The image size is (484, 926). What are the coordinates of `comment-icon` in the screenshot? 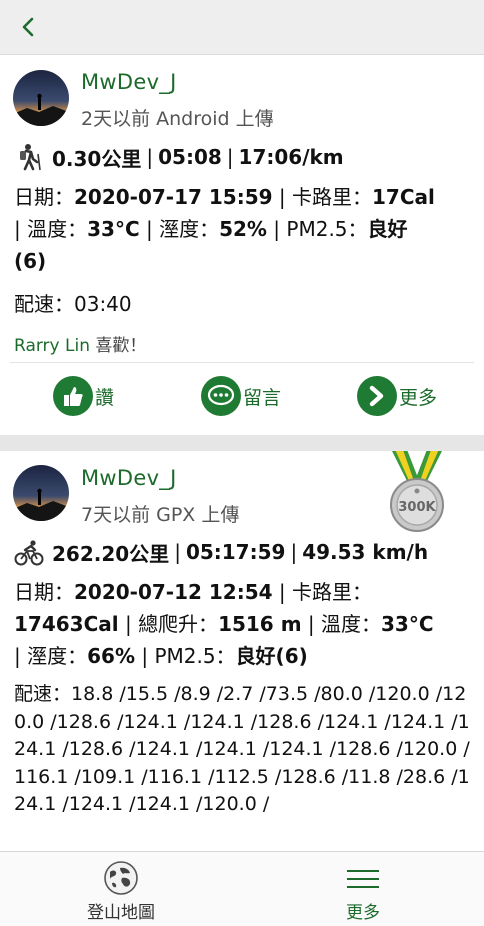 It's located at (221, 396).